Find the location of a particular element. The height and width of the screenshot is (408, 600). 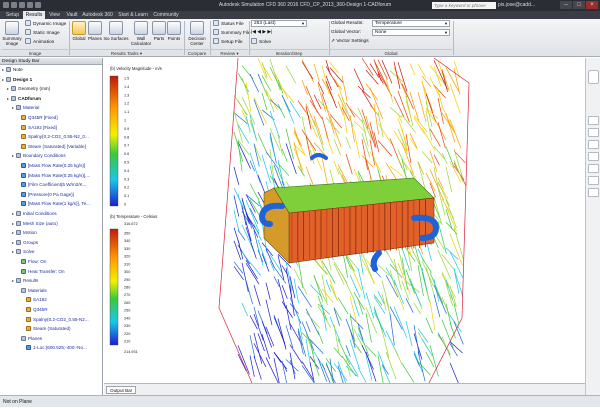

decision-center-button: Decision Center is located at coordinates (197, 33).